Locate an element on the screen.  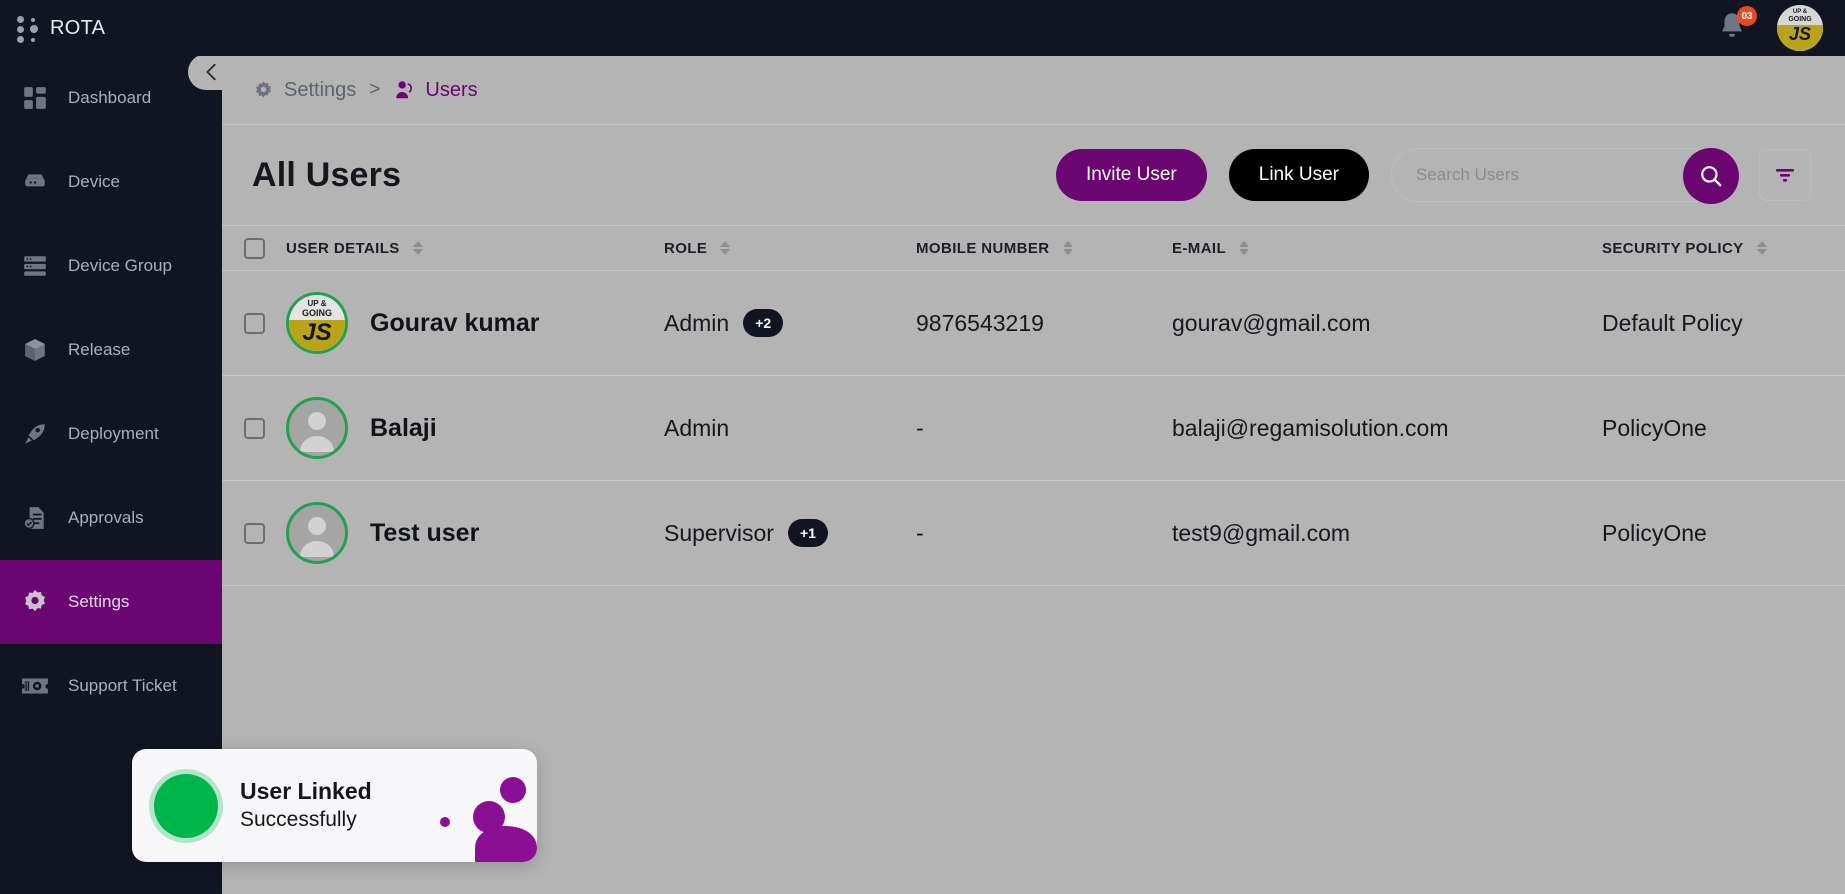
toast-notification: User Linked Successfully is located at coordinates (334, 805).